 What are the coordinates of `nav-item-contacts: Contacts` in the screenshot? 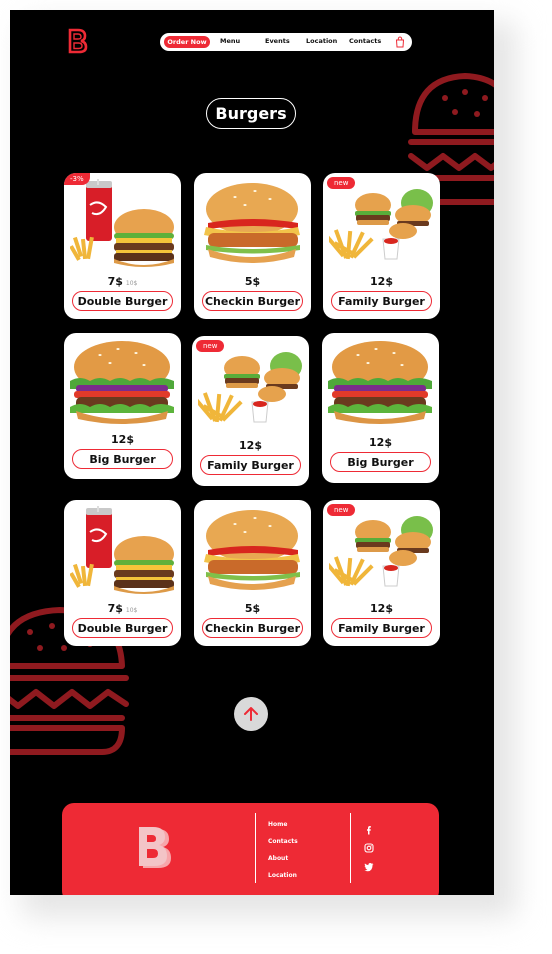 It's located at (365, 41).